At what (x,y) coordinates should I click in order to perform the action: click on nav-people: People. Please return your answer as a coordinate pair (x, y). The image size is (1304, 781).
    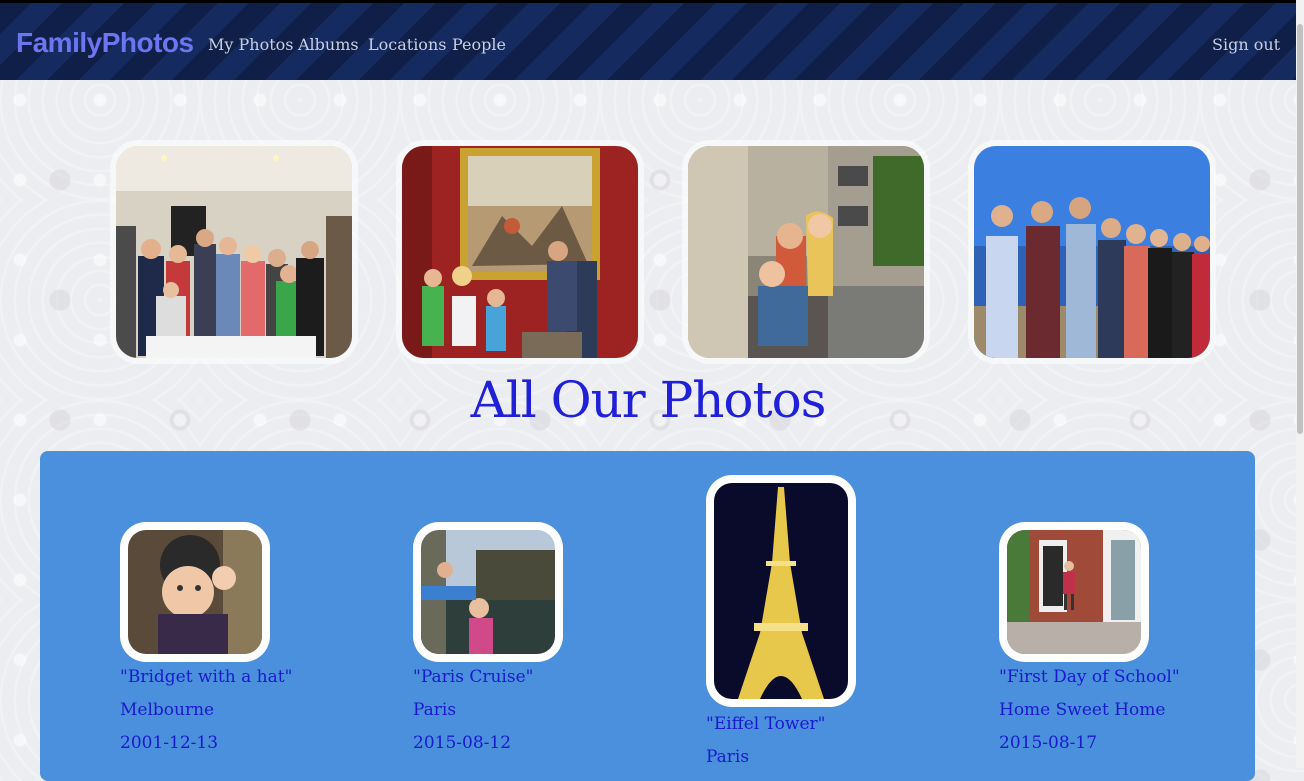
    Looking at the image, I should click on (479, 45).